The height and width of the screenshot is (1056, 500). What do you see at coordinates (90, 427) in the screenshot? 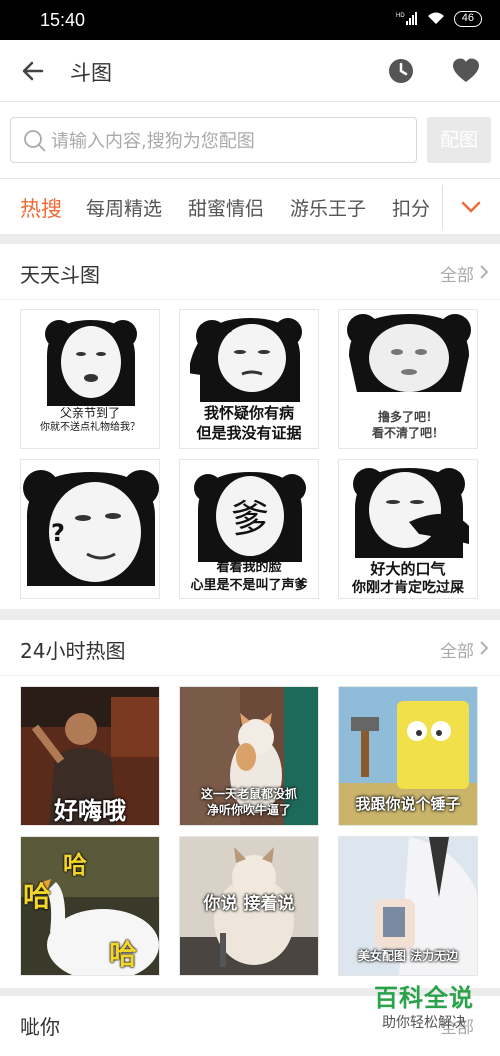
I see `meme-caption: 你就不送点礼物给我？` at bounding box center [90, 427].